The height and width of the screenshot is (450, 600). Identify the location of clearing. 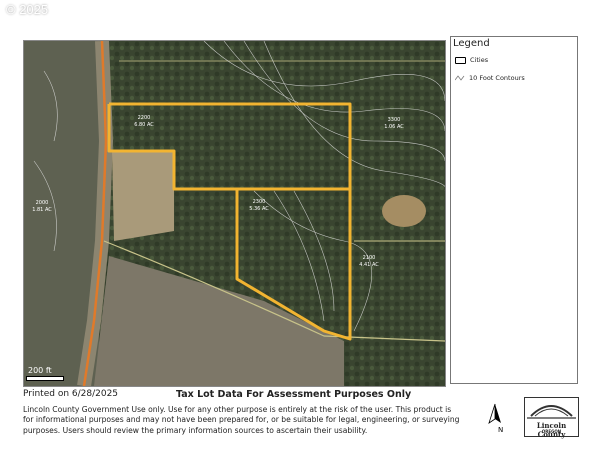
(143, 196).